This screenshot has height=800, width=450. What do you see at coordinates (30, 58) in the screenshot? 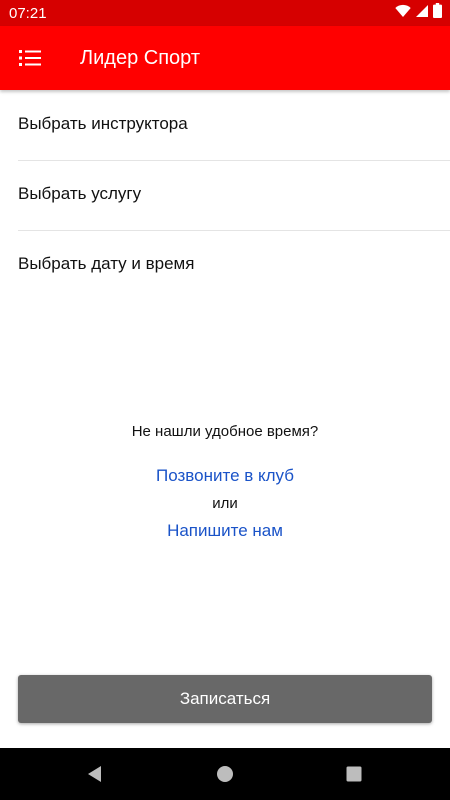
I see `menu-list-icon` at bounding box center [30, 58].